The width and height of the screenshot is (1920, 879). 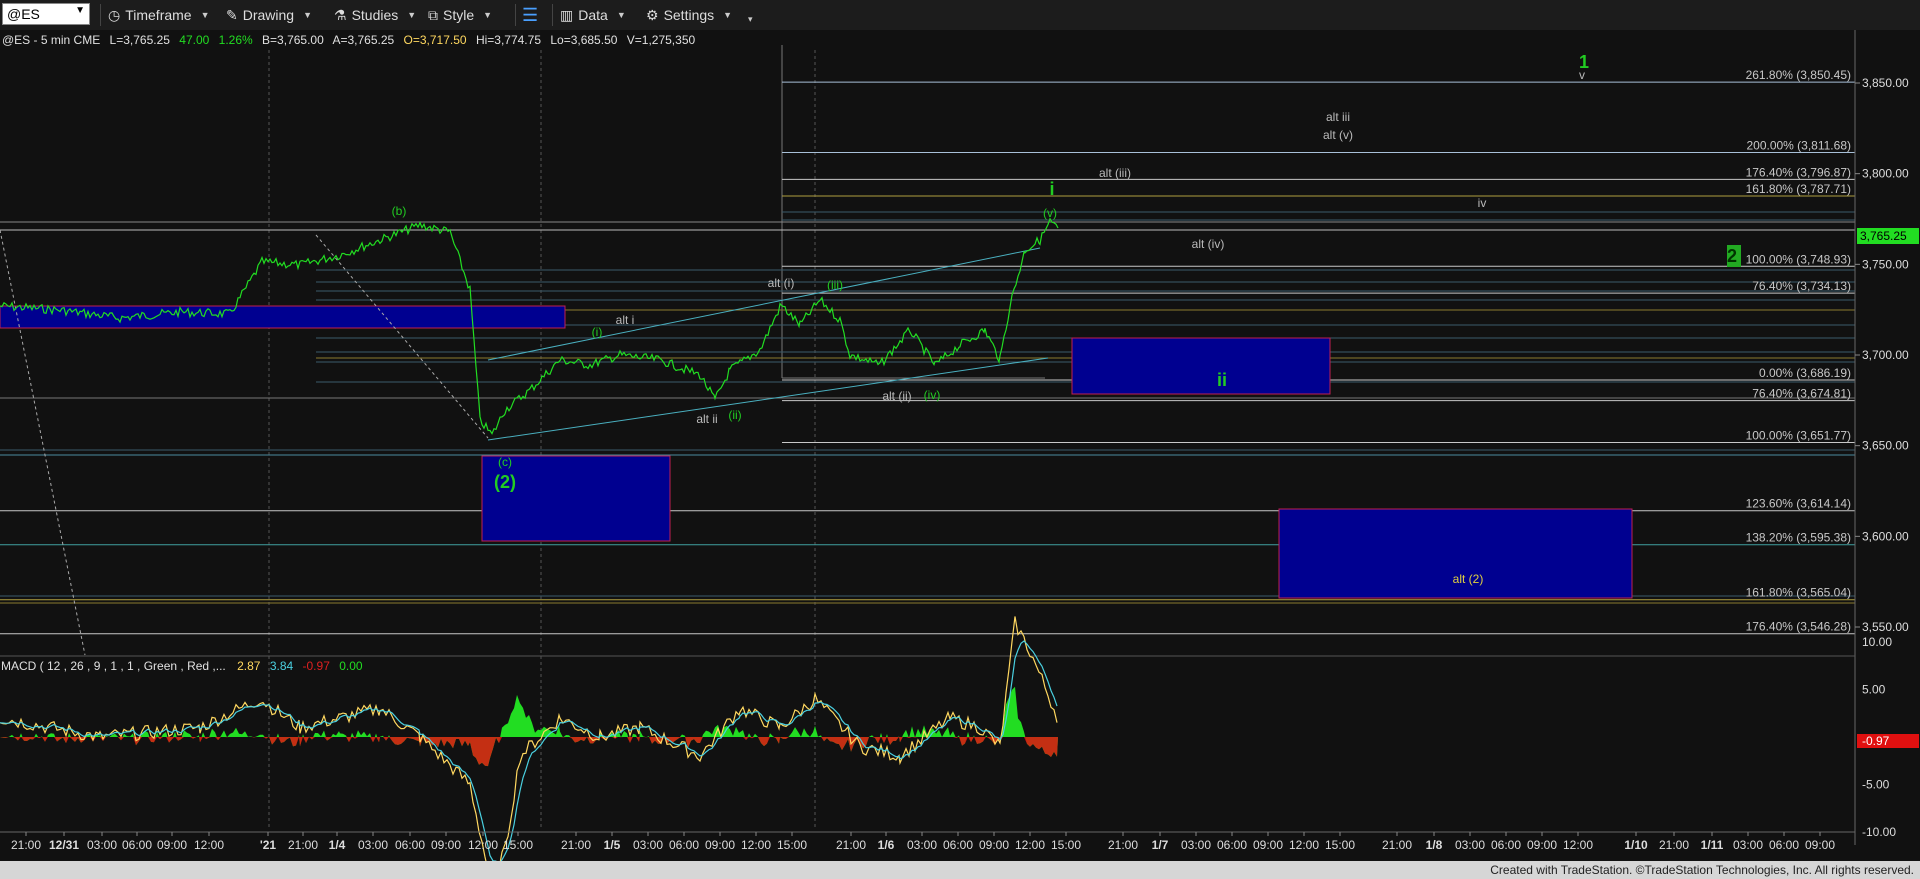 What do you see at coordinates (1798, 145) in the screenshot?
I see `fib-level-label: 200.00% (3,811.68)` at bounding box center [1798, 145].